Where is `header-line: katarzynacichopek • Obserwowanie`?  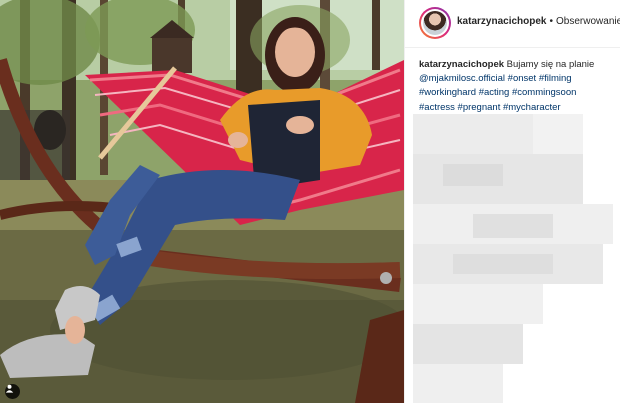
header-line: katarzynacichopek • Obserwowanie is located at coordinates (538, 21).